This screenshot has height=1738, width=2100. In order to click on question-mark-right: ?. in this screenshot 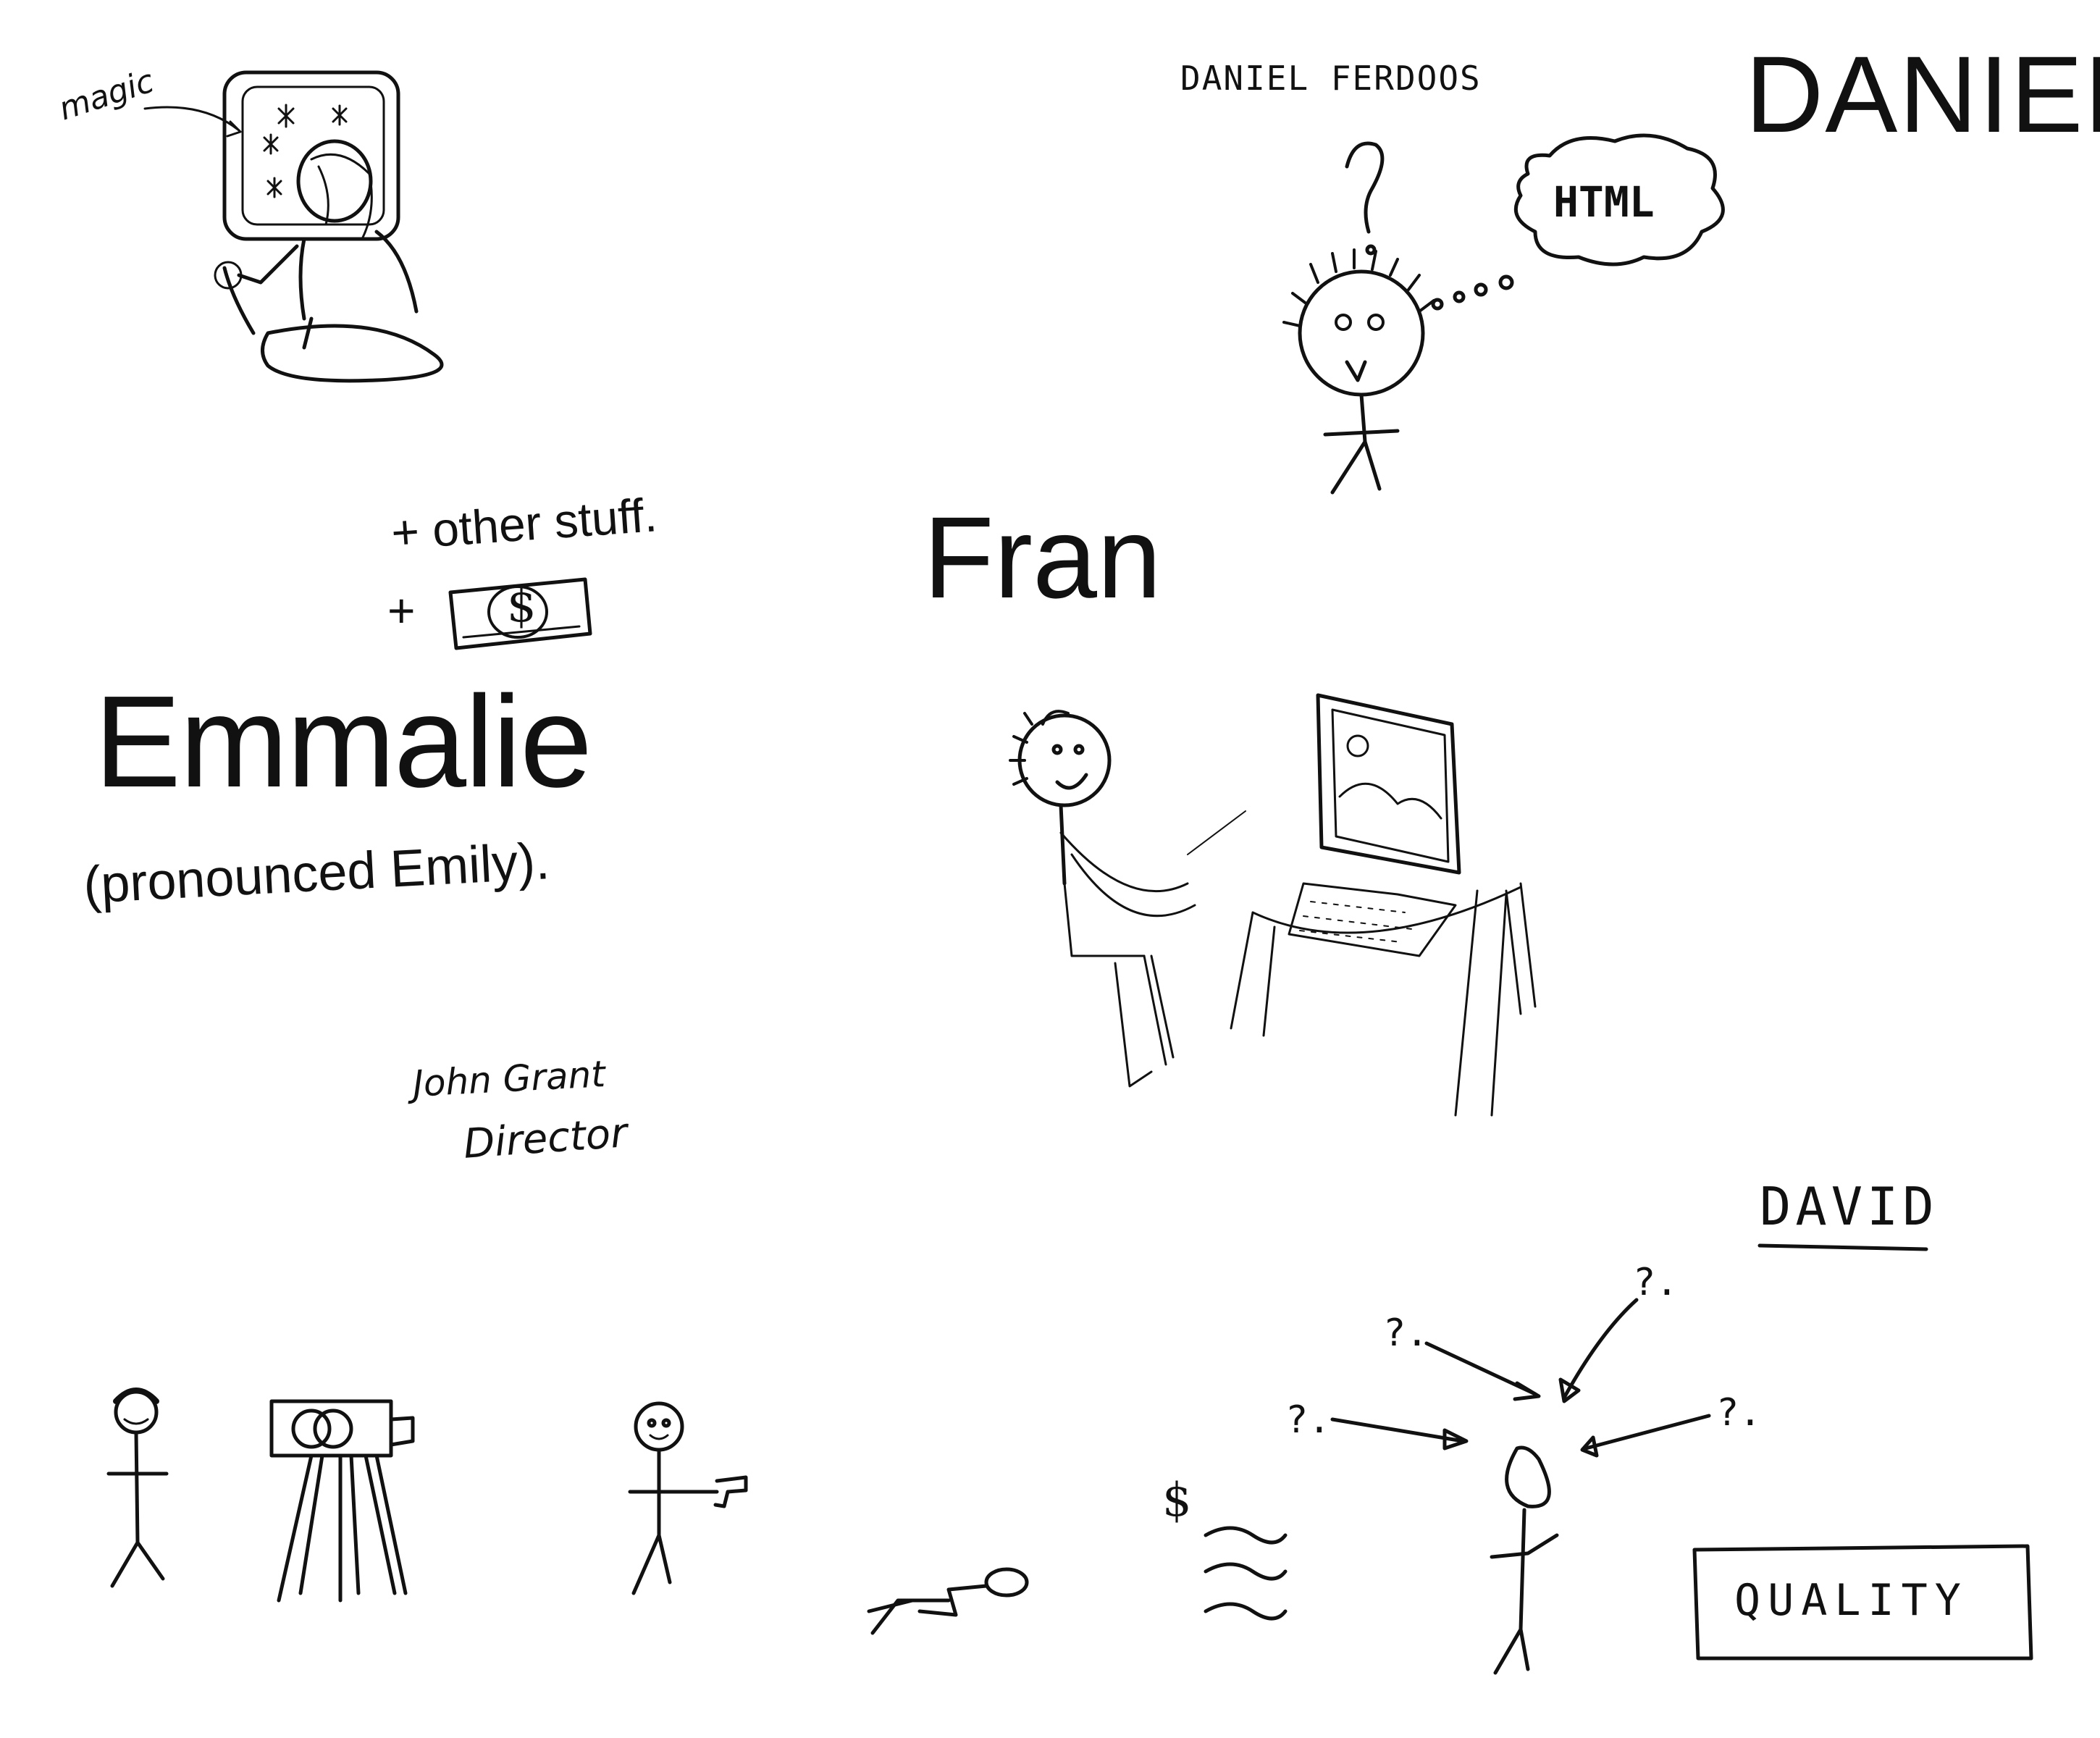, I will do `click(1739, 1413)`.